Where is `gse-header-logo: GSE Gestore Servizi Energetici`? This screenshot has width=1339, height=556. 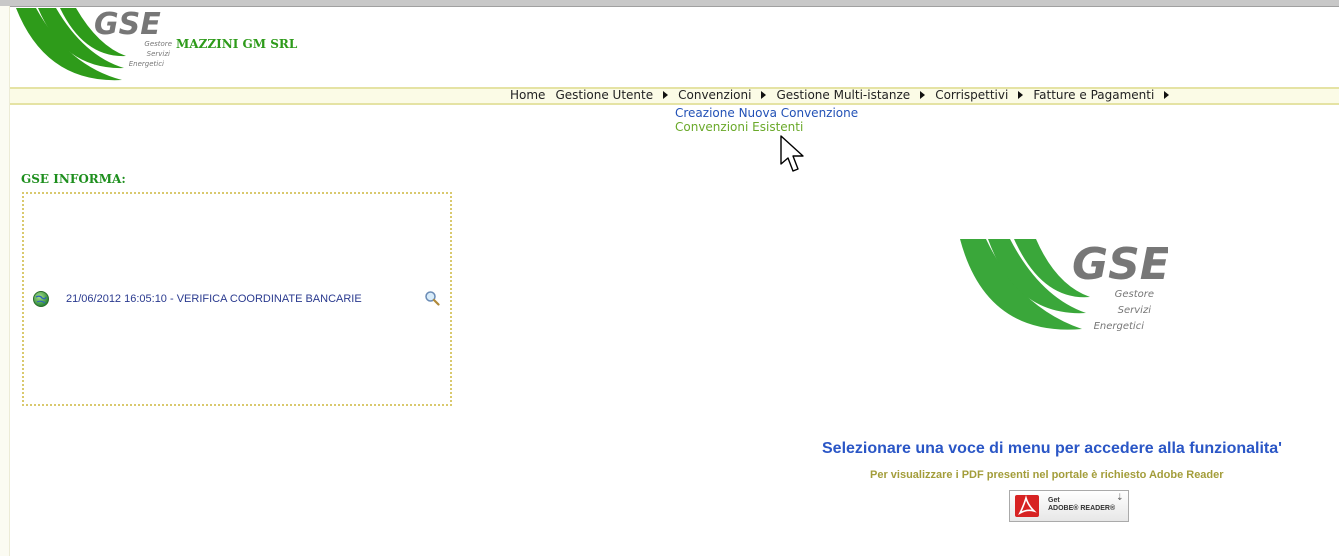
gse-header-logo: GSE Gestore Servizi Energetici is located at coordinates (99, 48).